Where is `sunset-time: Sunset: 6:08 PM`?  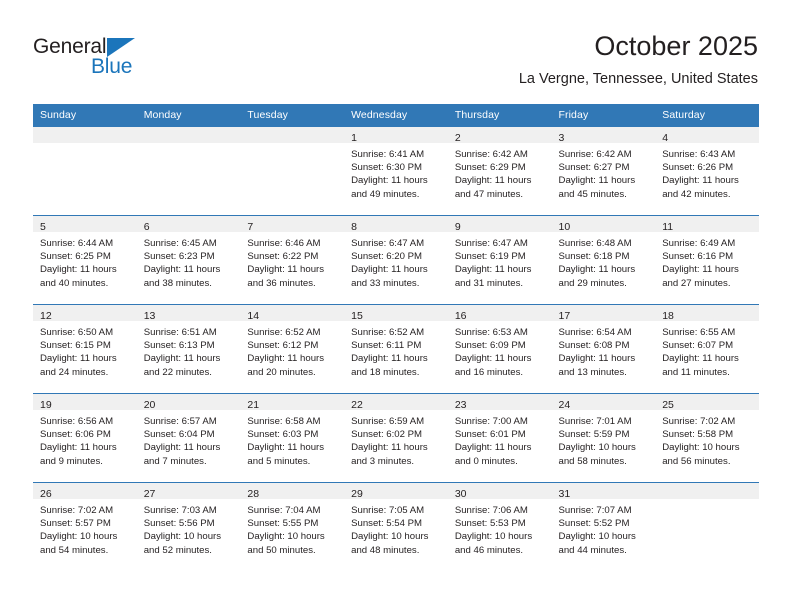 sunset-time: Sunset: 6:08 PM is located at coordinates (594, 346).